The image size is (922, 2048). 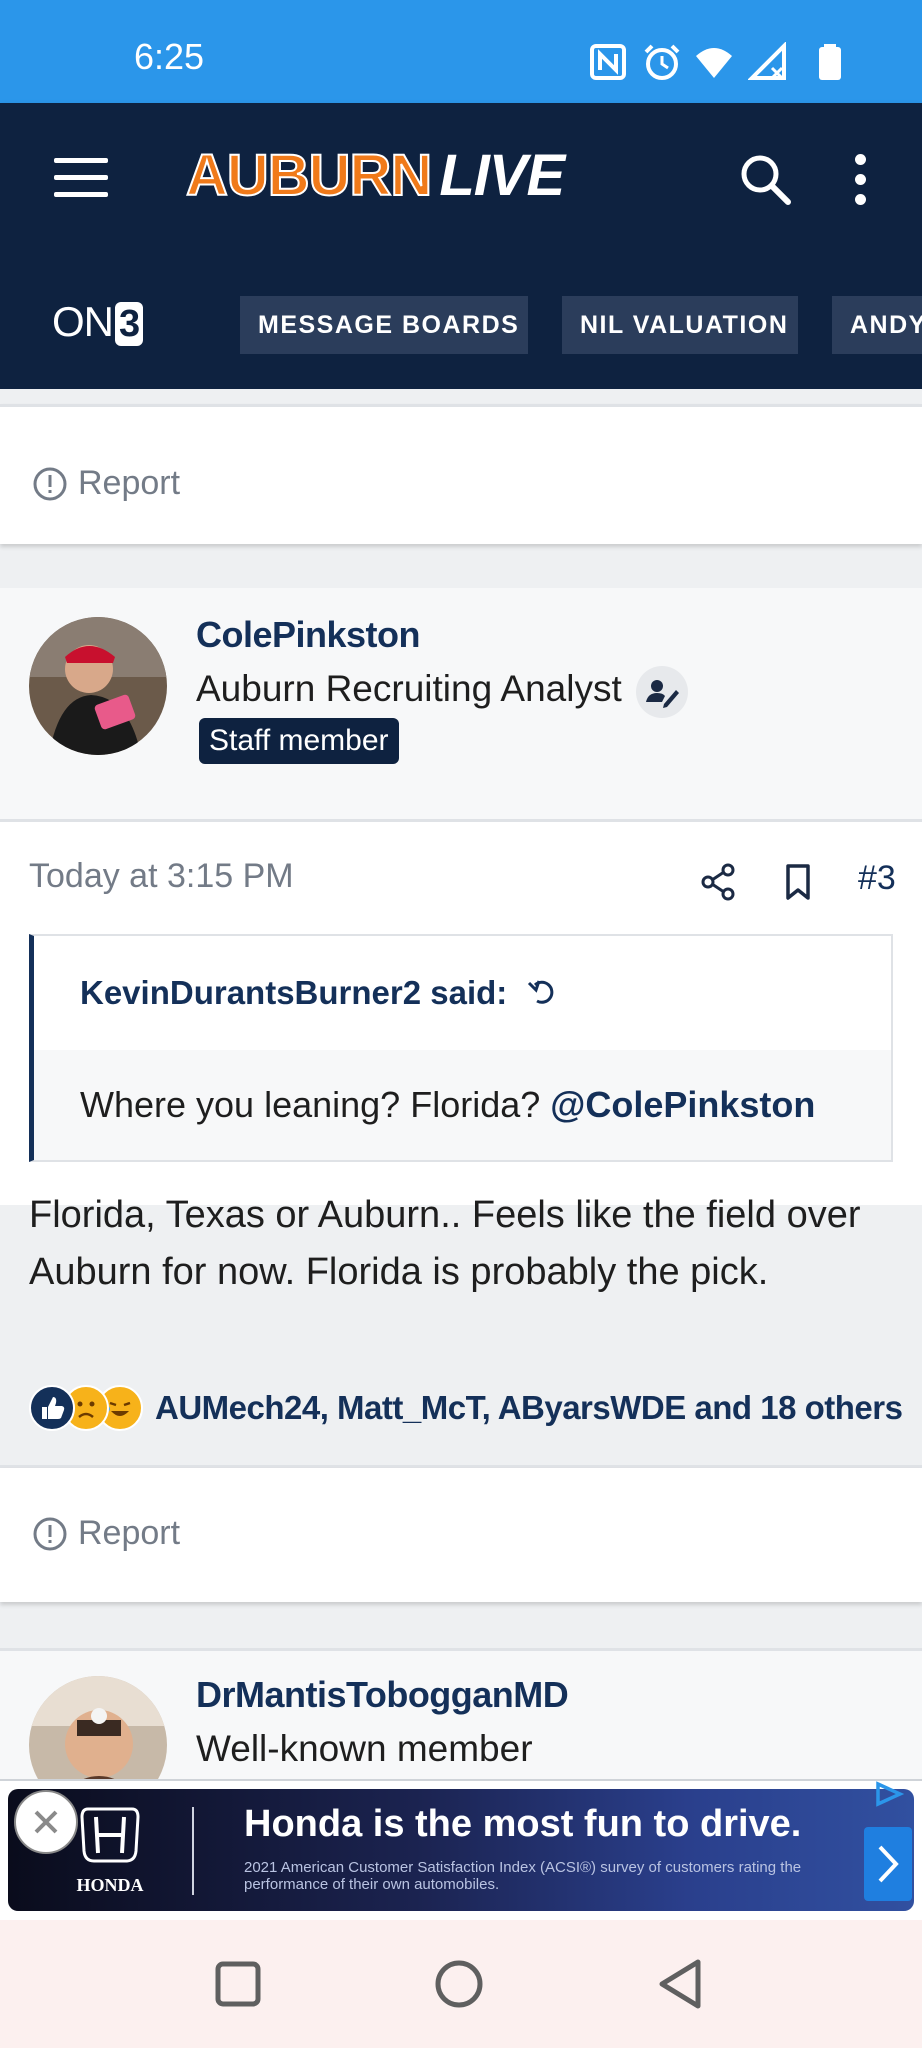 What do you see at coordinates (877, 325) in the screenshot?
I see `nav-andy: ANDY` at bounding box center [877, 325].